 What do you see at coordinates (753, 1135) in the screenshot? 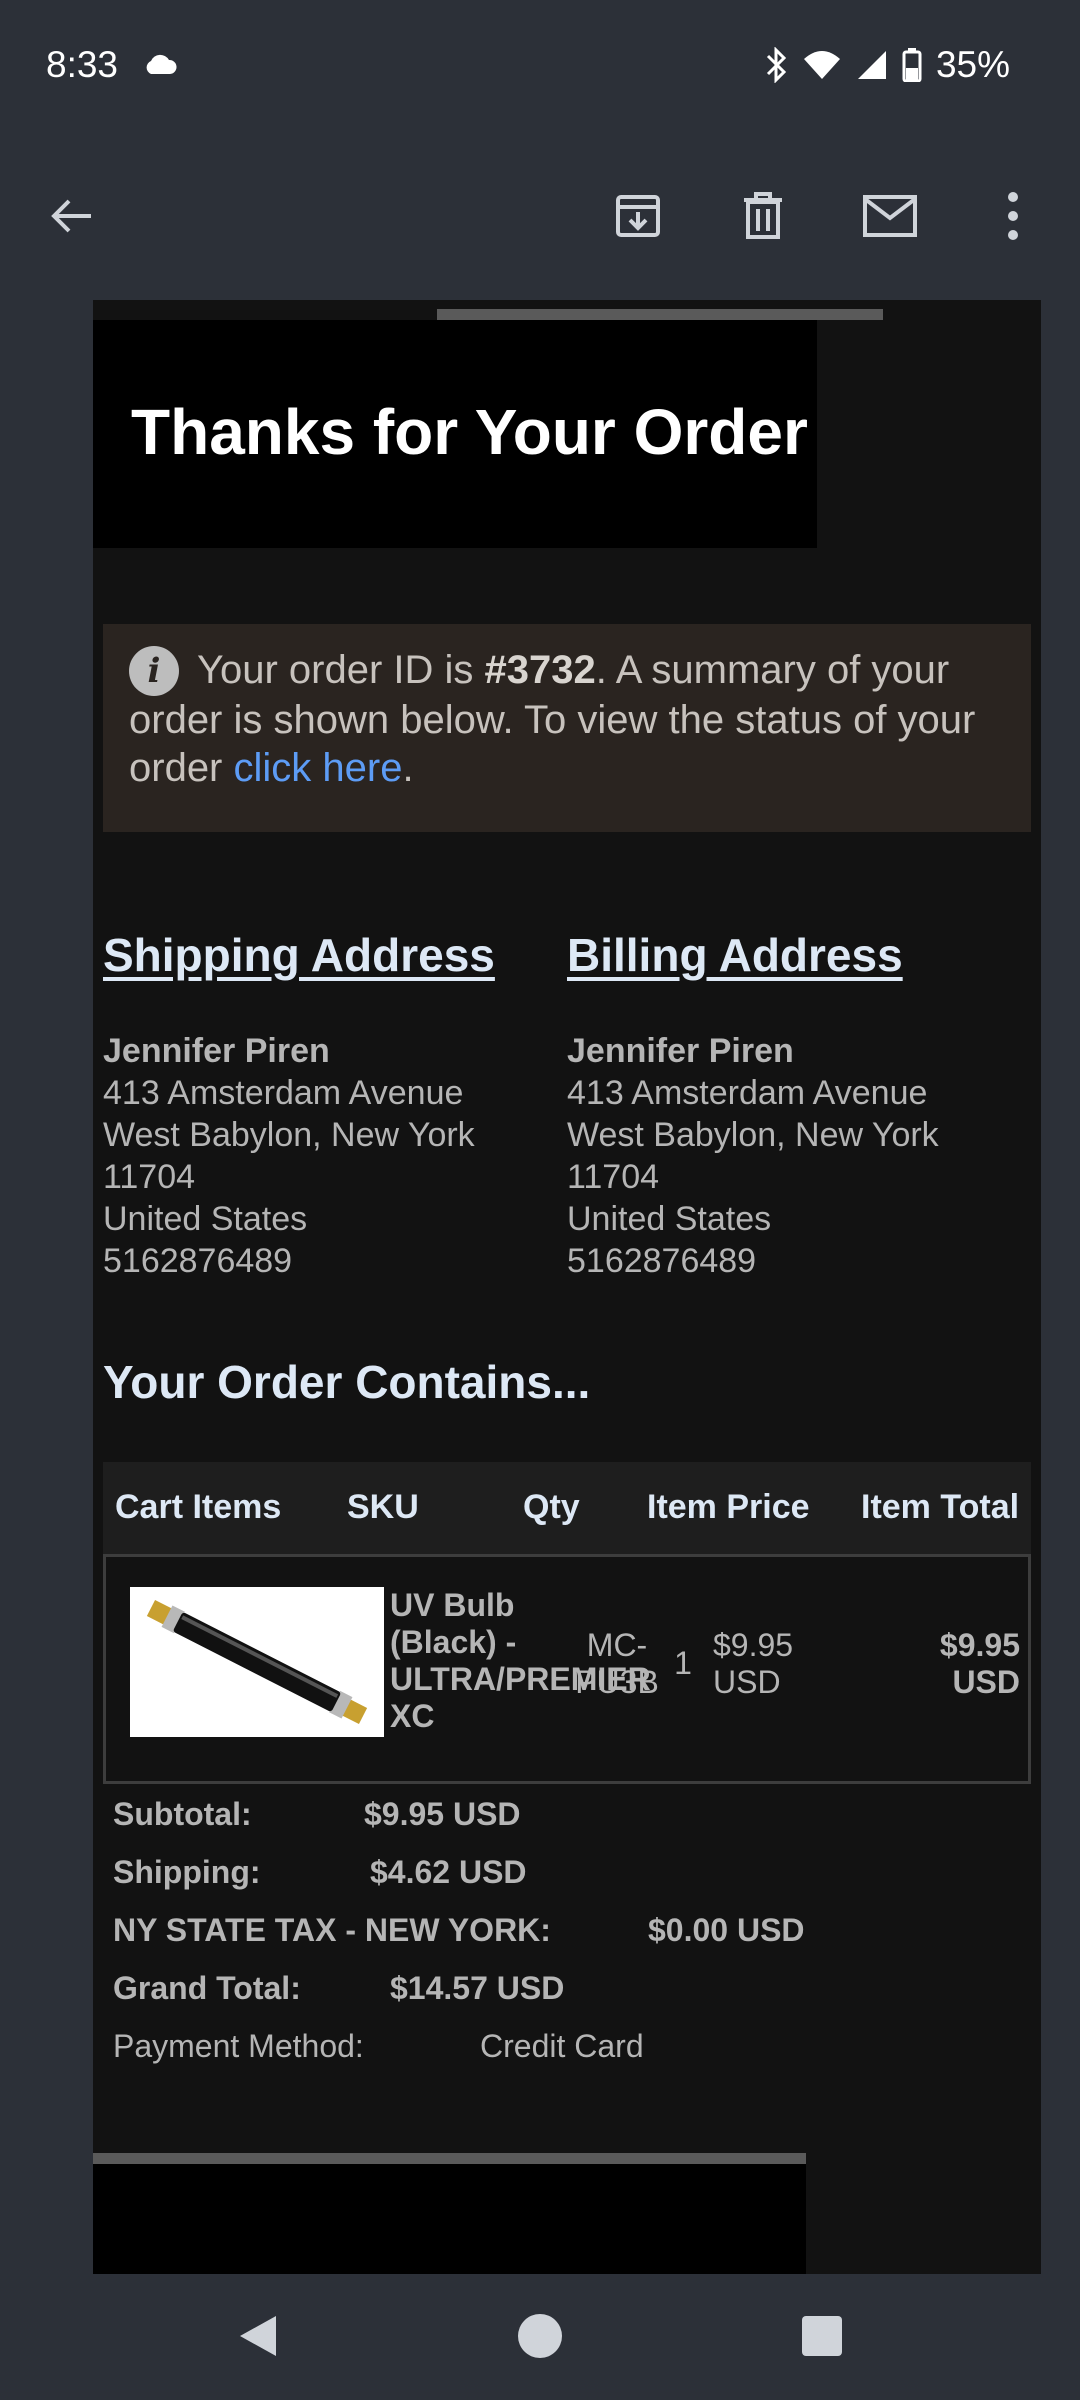
I see `billing-city: West Babylon, New York` at bounding box center [753, 1135].